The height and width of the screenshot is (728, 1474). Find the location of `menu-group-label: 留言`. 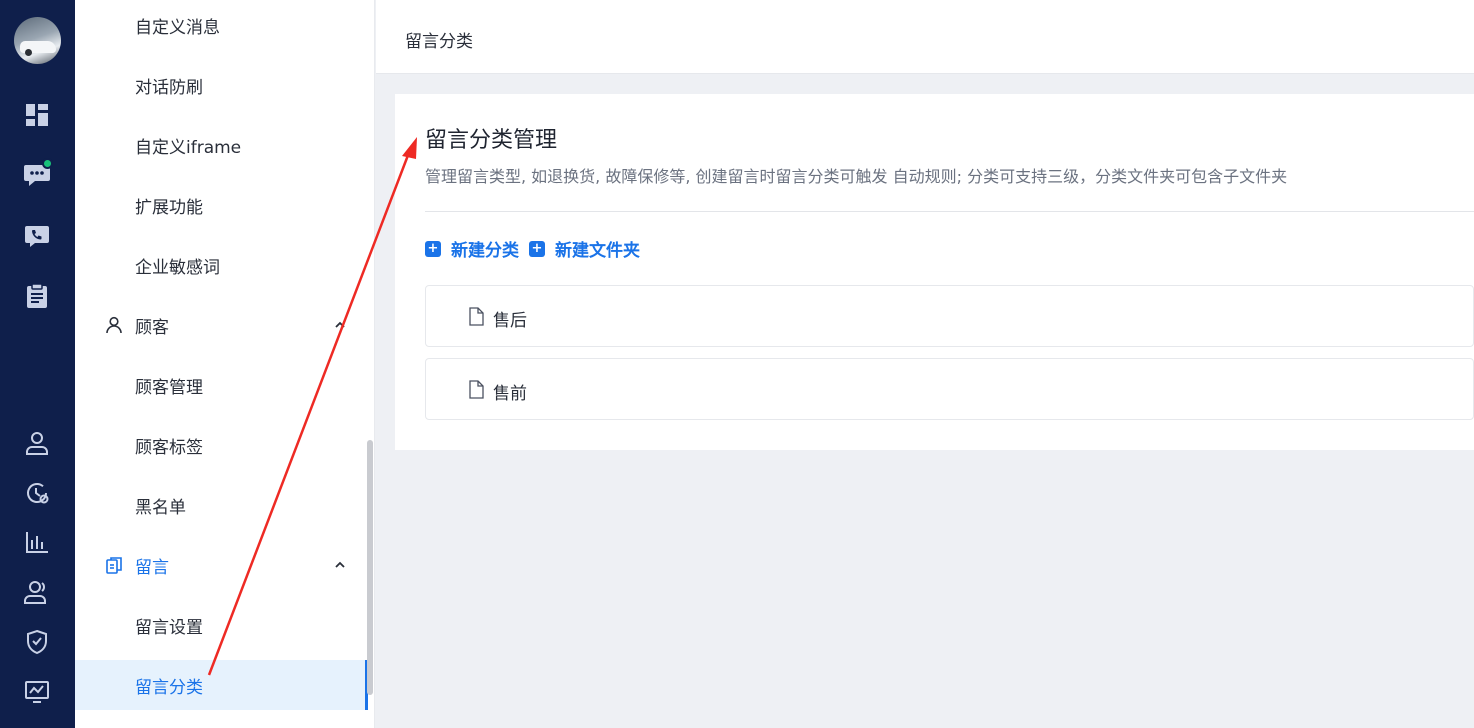

menu-group-label: 留言 is located at coordinates (152, 567).